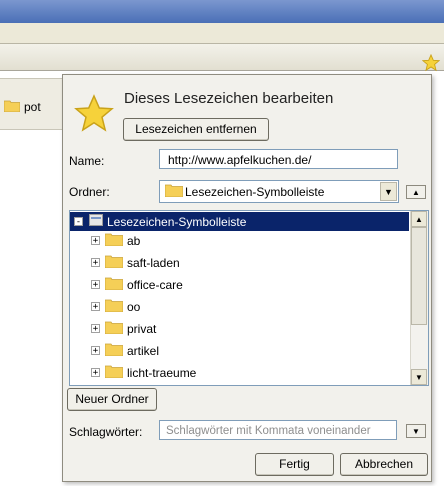 This screenshot has width=444, height=486. I want to click on tree-scrollbar: ▲ ▼, so click(419, 298).